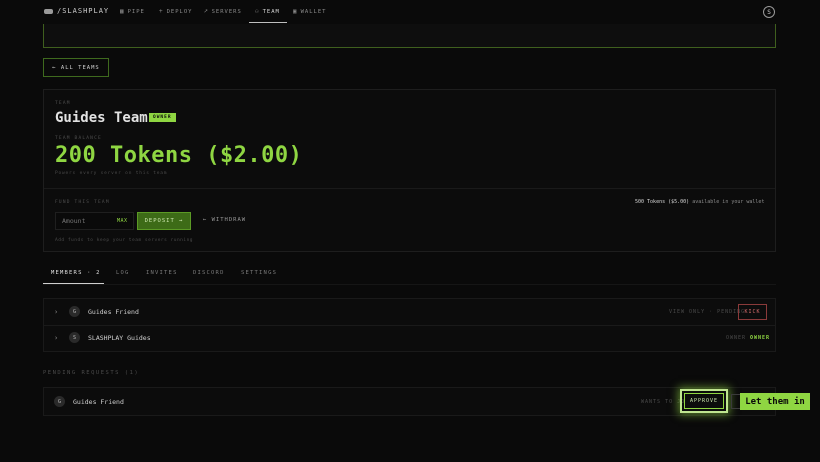 This screenshot has width=820, height=462. What do you see at coordinates (73, 283) in the screenshot?
I see `tab-active-indicator` at bounding box center [73, 283].